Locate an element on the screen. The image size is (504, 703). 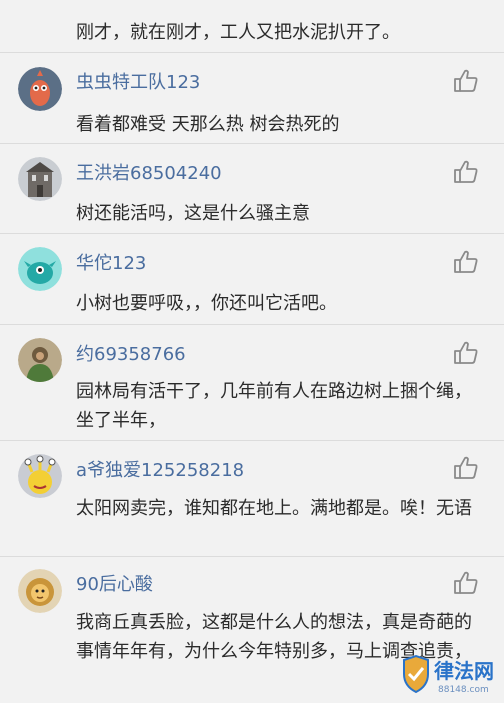
comment-item: 虫虫特工队123 看着都难受 天那么热 树会热死的 is located at coordinates (252, 98).